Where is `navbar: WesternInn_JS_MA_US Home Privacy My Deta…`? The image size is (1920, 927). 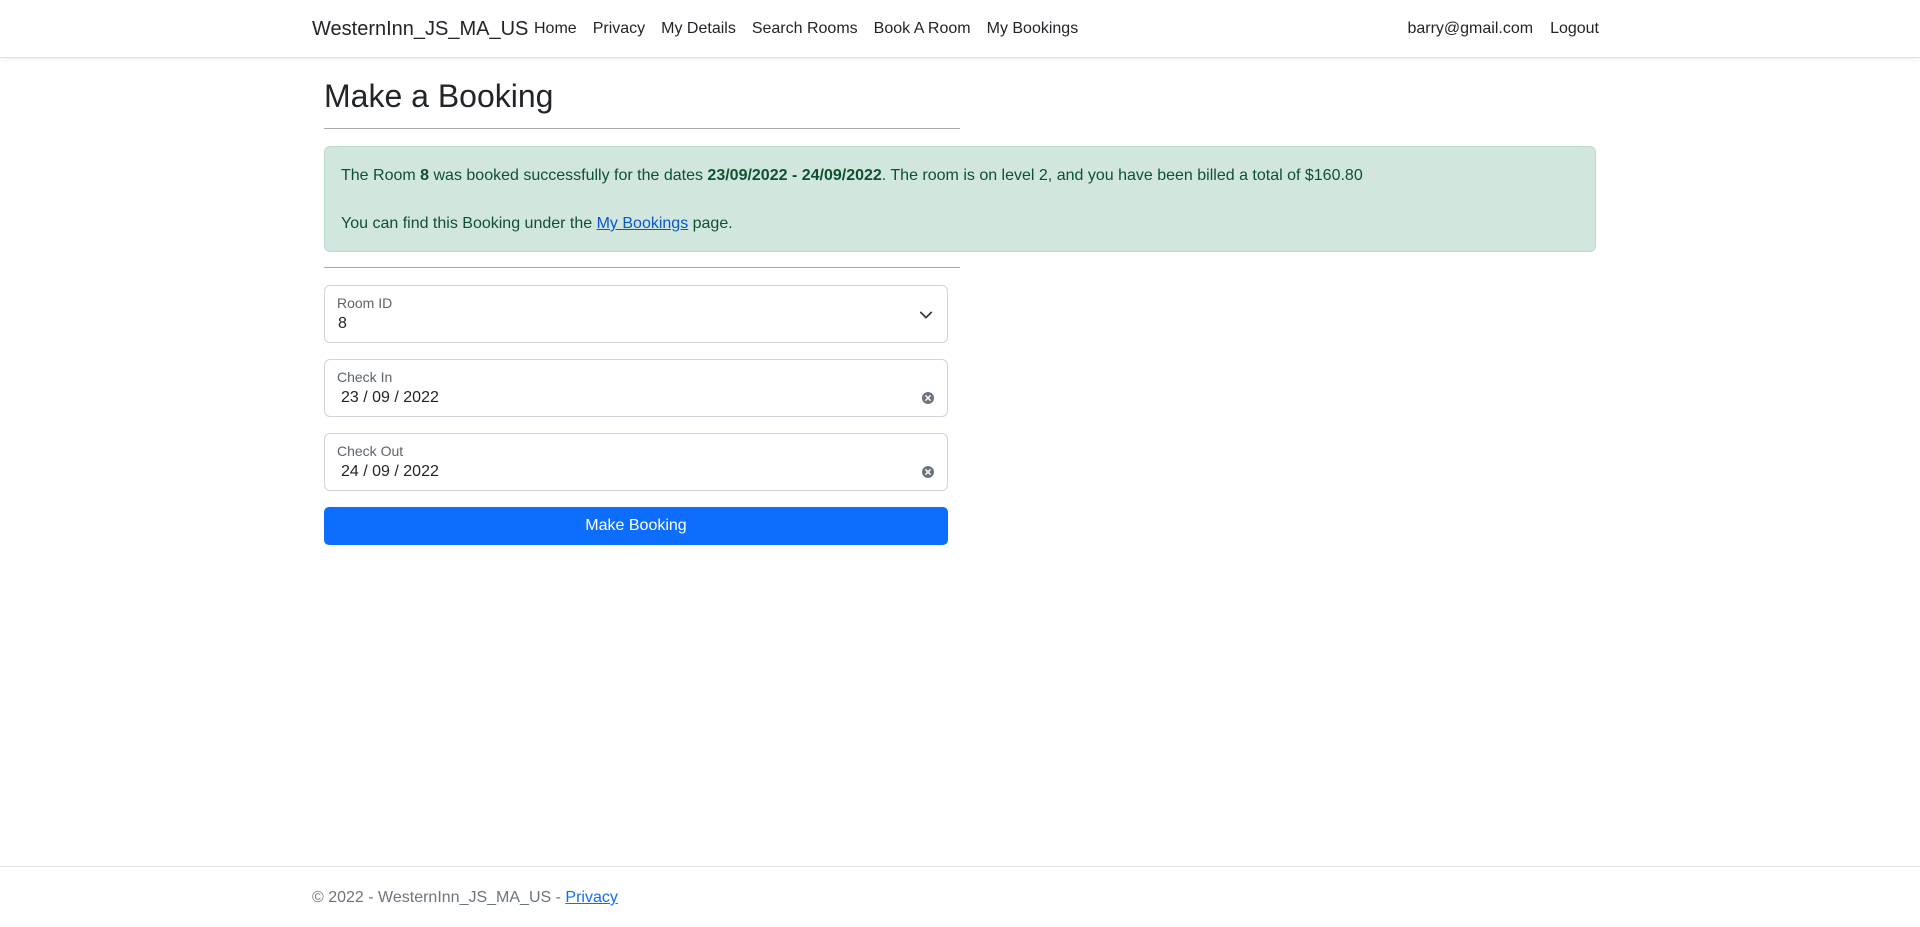
navbar: WesternInn_JS_MA_US Home Privacy My Deta… is located at coordinates (960, 29).